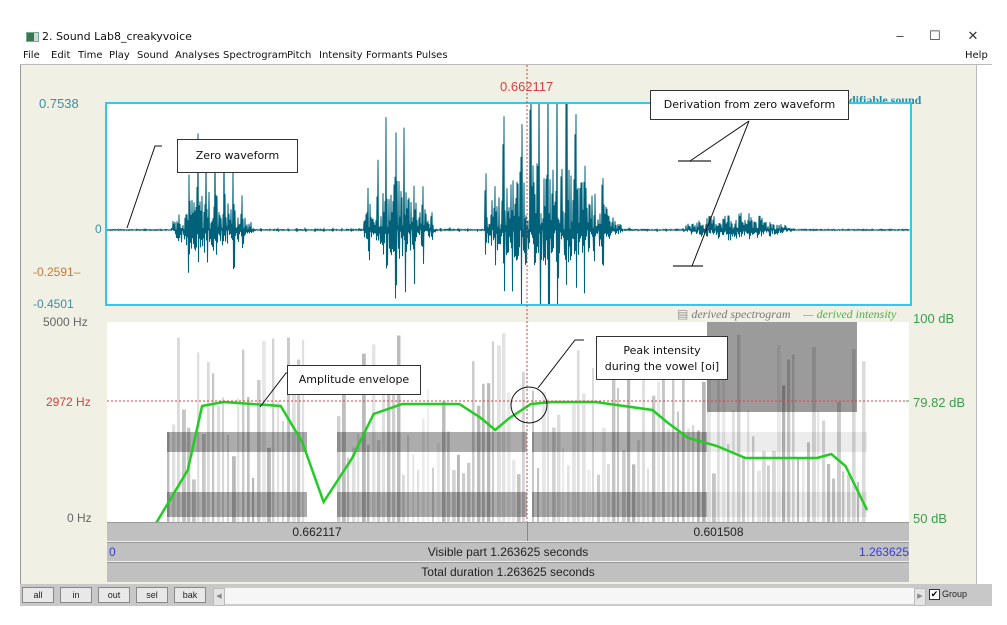 Image resolution: width=1007 pixels, height=625 pixels. What do you see at coordinates (662, 350) in the screenshot?
I see `peak-intensity-line-1: Peak intensity` at bounding box center [662, 350].